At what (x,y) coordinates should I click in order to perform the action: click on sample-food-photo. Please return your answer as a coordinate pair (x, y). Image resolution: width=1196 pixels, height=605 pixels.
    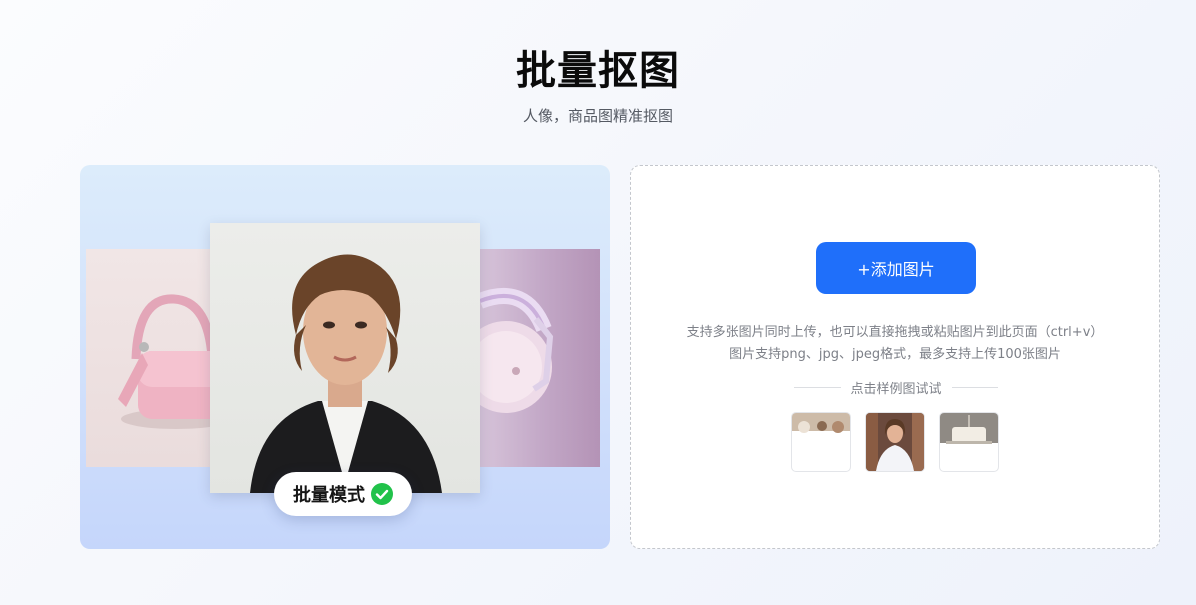
    Looking at the image, I should click on (969, 442).